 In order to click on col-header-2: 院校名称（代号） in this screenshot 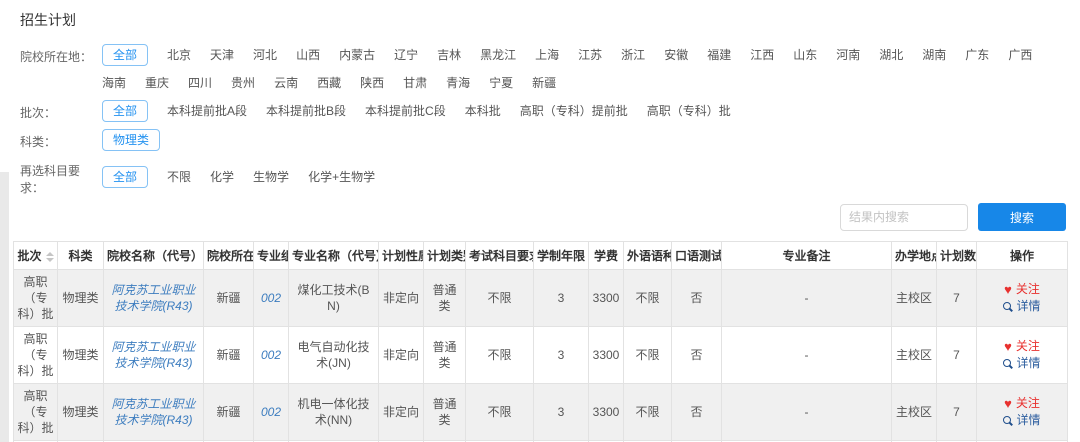, I will do `click(153, 255)`.